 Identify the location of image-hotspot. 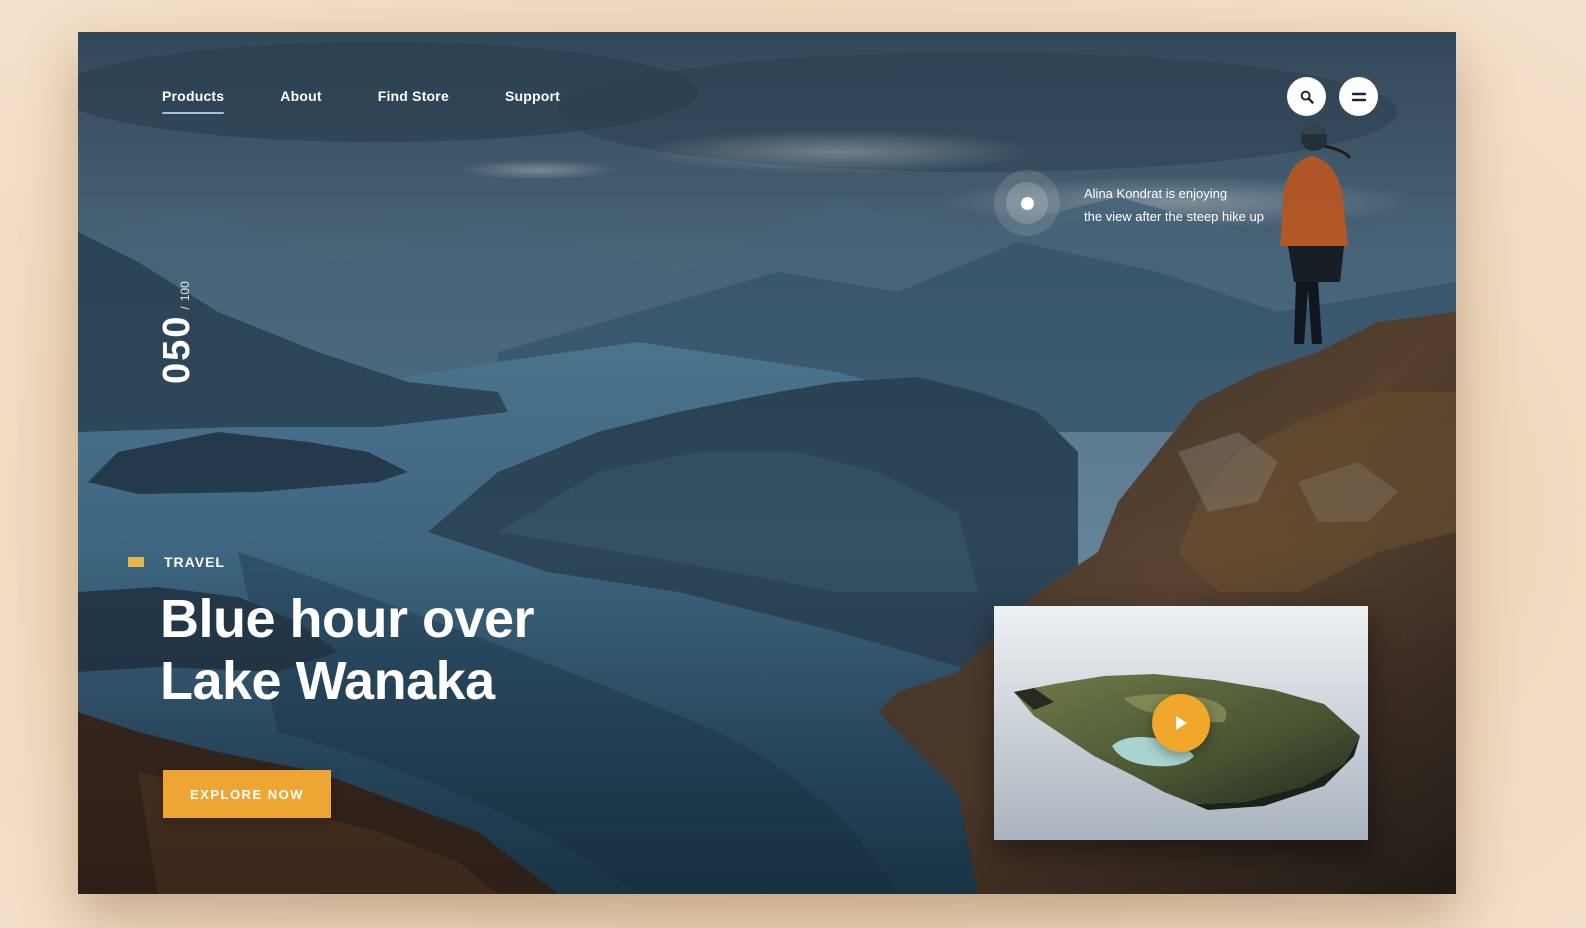
(1027, 203).